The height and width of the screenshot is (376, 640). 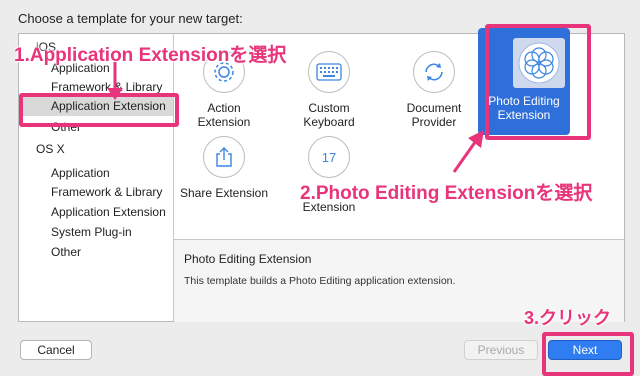 What do you see at coordinates (224, 157) in the screenshot?
I see `share-icon` at bounding box center [224, 157].